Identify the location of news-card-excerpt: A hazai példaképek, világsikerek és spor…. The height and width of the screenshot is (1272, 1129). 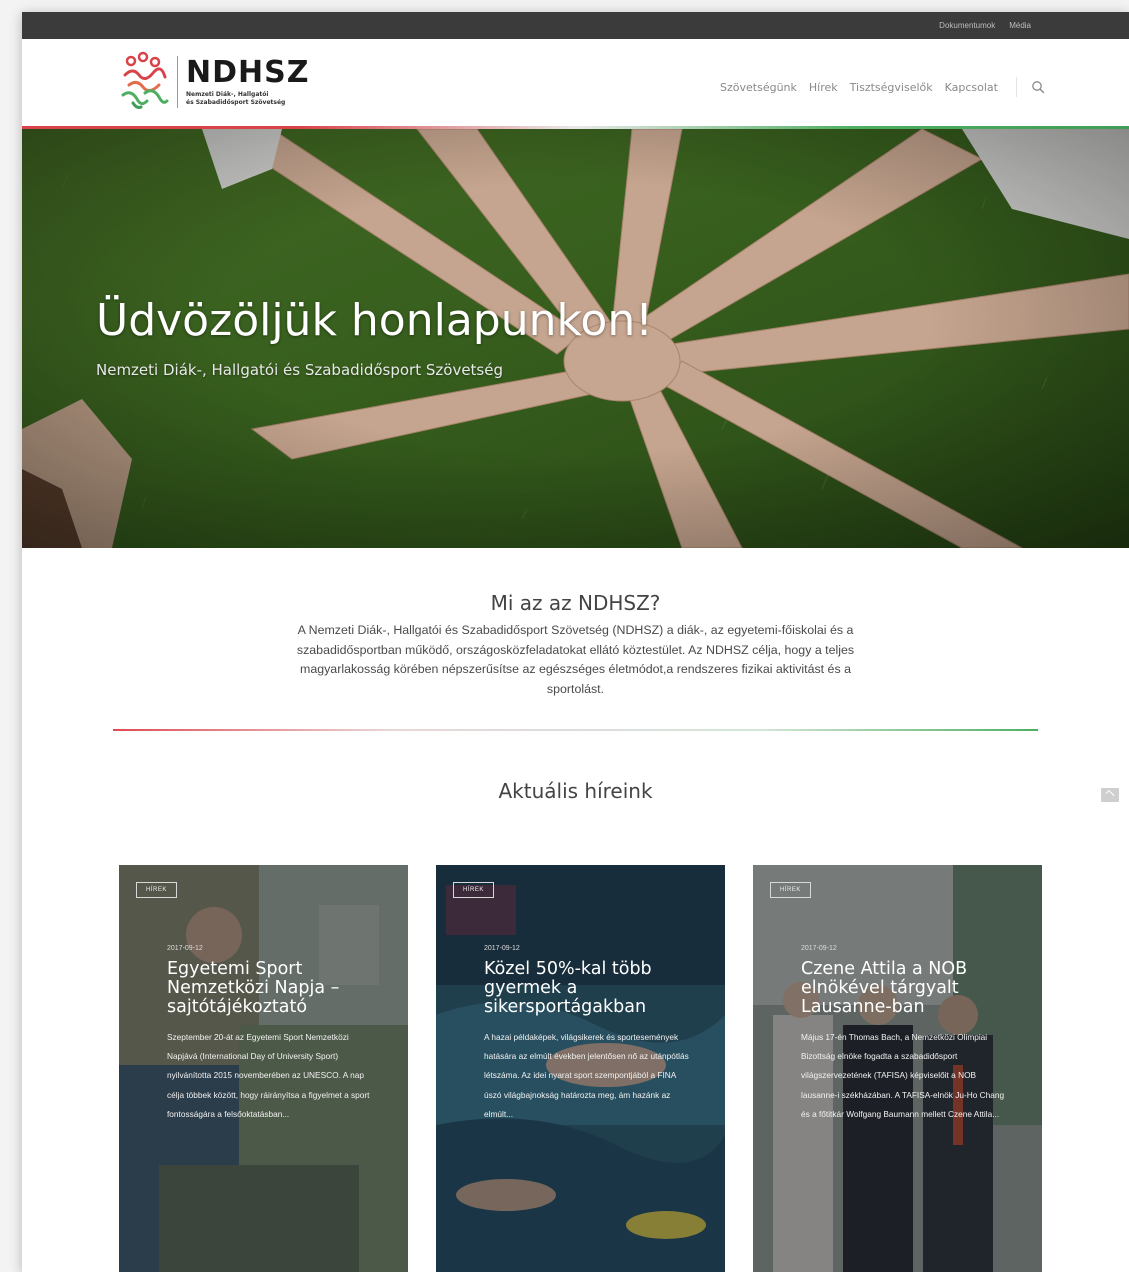
(586, 1075).